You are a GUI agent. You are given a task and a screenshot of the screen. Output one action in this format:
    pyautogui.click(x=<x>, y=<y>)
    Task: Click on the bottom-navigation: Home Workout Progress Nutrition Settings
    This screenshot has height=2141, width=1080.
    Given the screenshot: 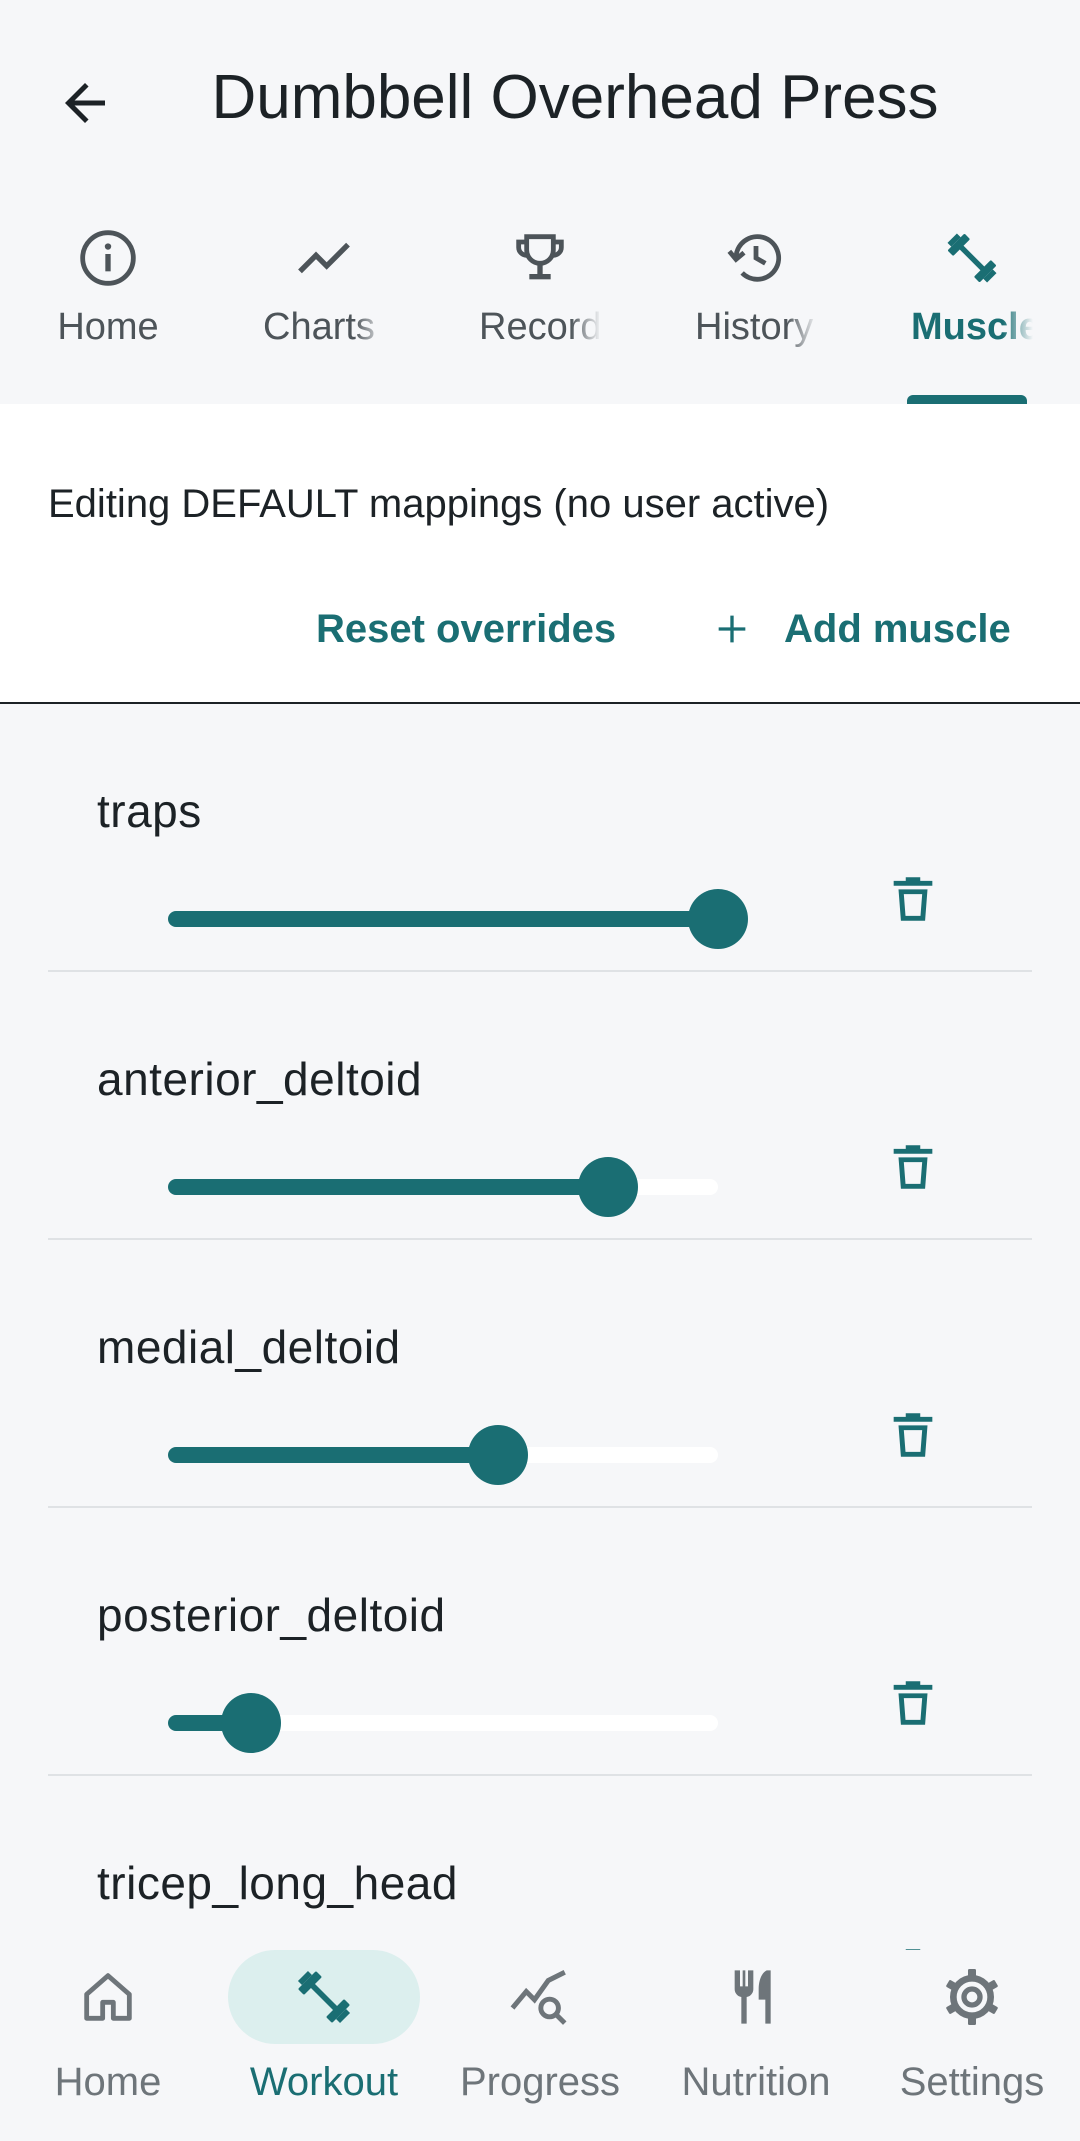 What is the action you would take?
    pyautogui.click(x=540, y=2045)
    